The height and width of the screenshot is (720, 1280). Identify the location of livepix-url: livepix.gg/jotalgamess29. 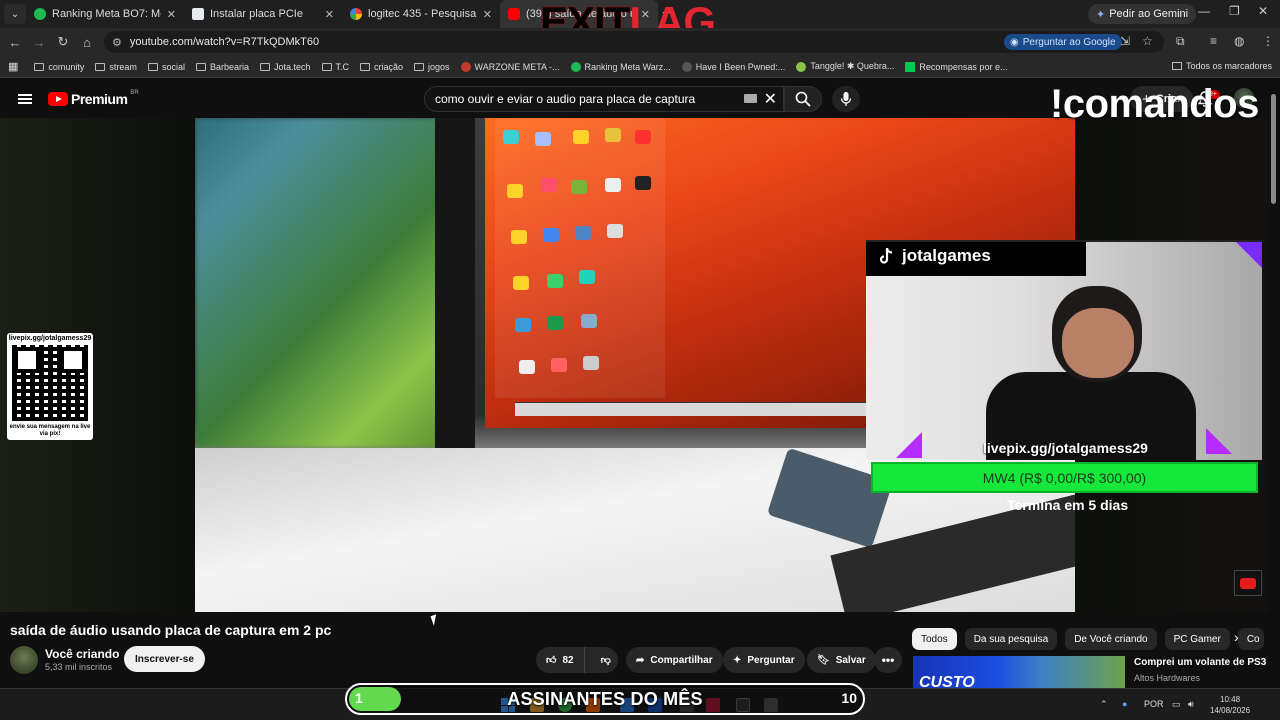
(1065, 448).